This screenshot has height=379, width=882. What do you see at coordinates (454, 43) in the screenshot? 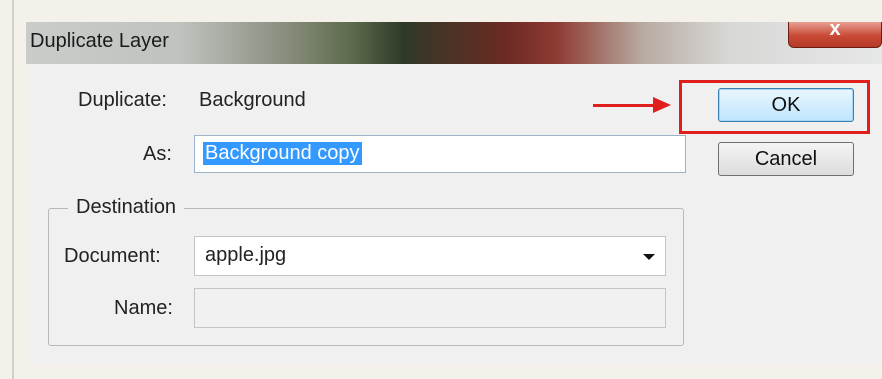
I see `title-bar: Duplicate Layer x` at bounding box center [454, 43].